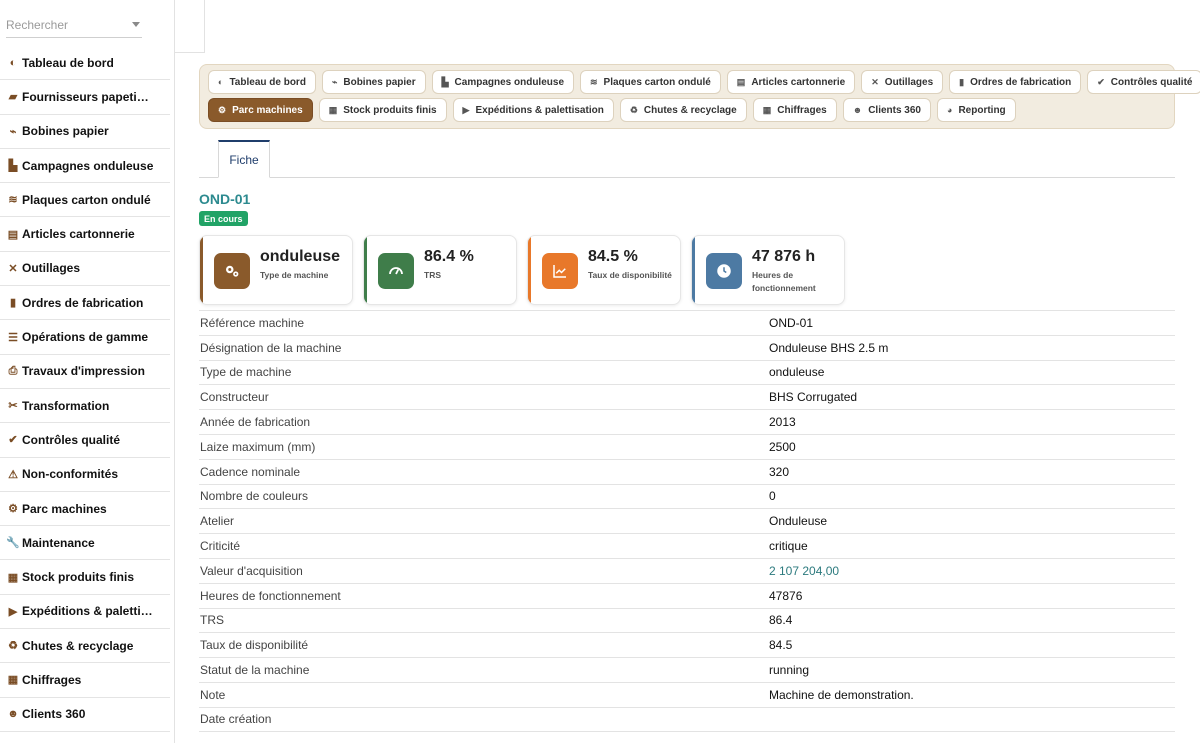 The width and height of the screenshot is (1200, 743). Describe the element at coordinates (794, 110) in the screenshot. I see `module-tab: ▦ Chiffrages` at that location.